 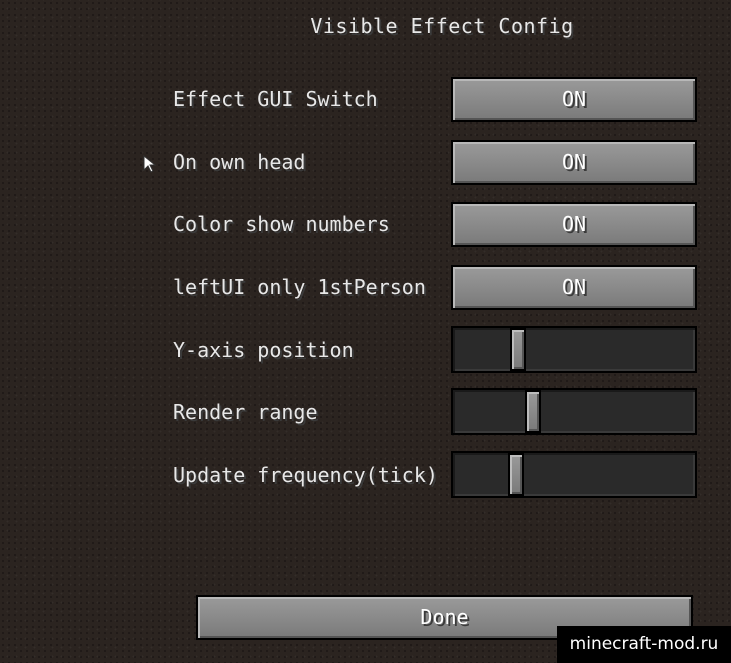 I want to click on slider-label-update-frequency: Update frequency(tick), so click(x=305, y=475).